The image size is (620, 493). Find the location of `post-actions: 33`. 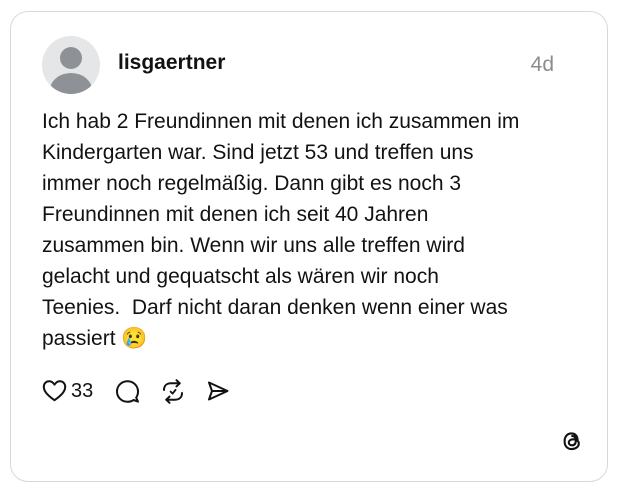

post-actions: 33 is located at coordinates (136, 391).